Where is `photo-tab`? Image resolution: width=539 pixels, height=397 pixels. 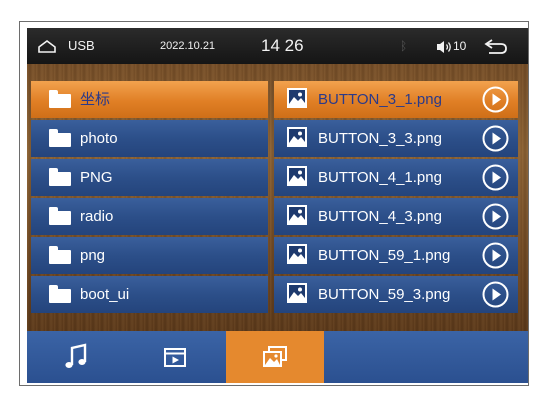 photo-tab is located at coordinates (275, 357).